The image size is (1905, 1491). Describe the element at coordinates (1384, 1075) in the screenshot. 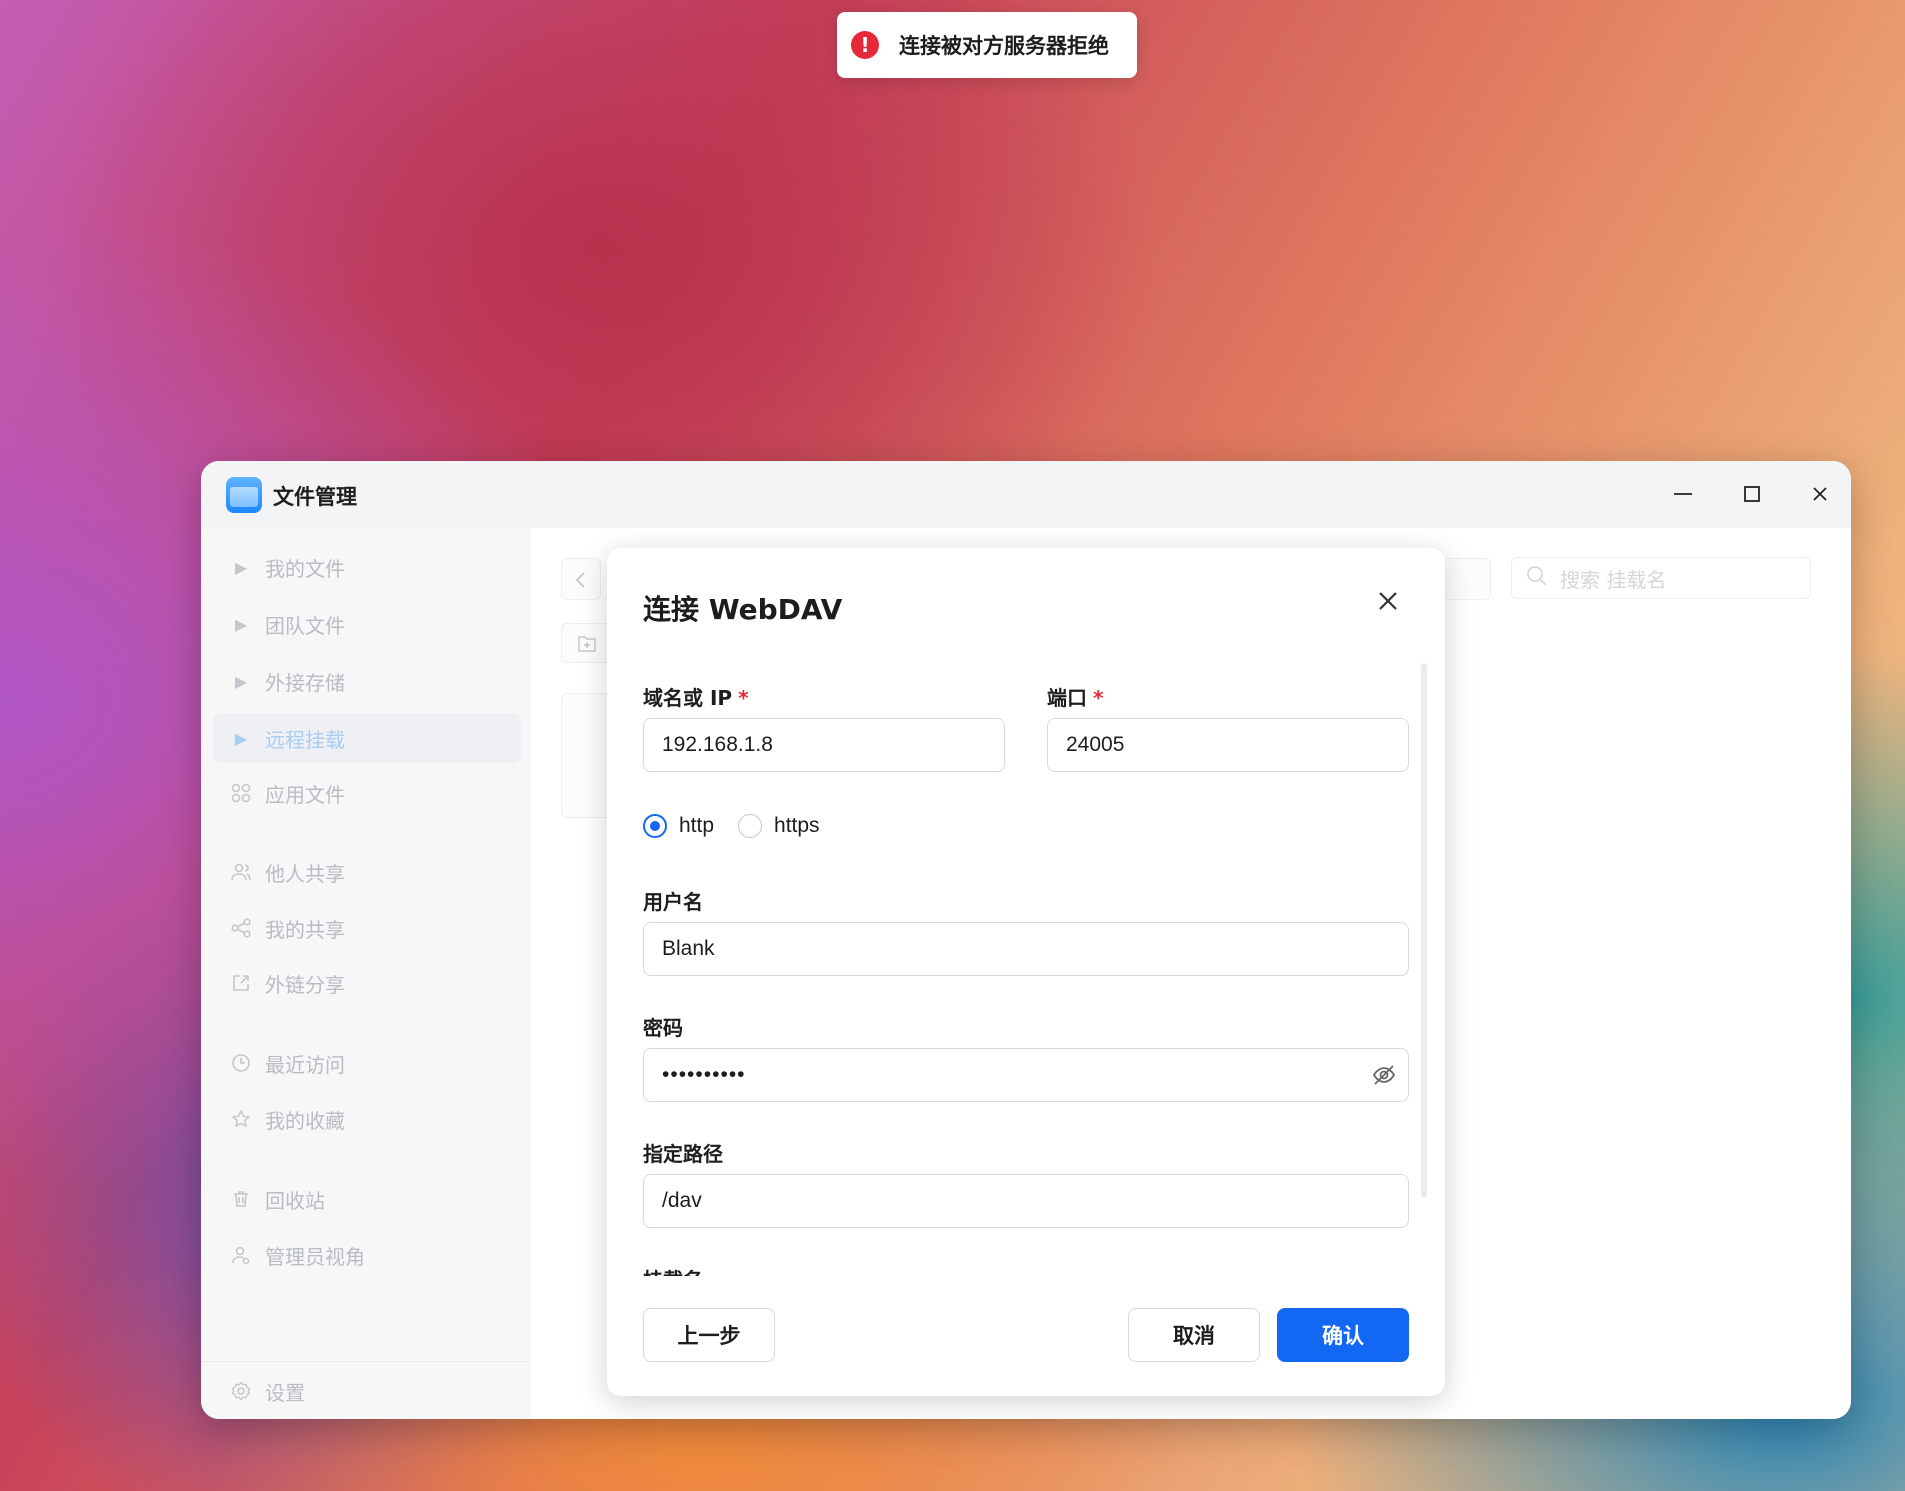

I see `eye-off-icon` at that location.